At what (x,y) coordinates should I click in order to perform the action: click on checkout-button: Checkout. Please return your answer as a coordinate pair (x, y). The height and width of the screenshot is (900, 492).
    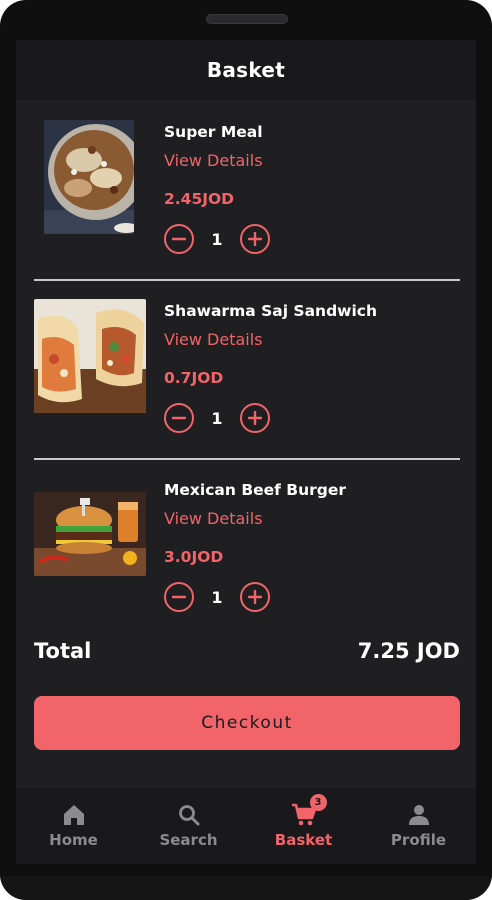
    Looking at the image, I should click on (247, 723).